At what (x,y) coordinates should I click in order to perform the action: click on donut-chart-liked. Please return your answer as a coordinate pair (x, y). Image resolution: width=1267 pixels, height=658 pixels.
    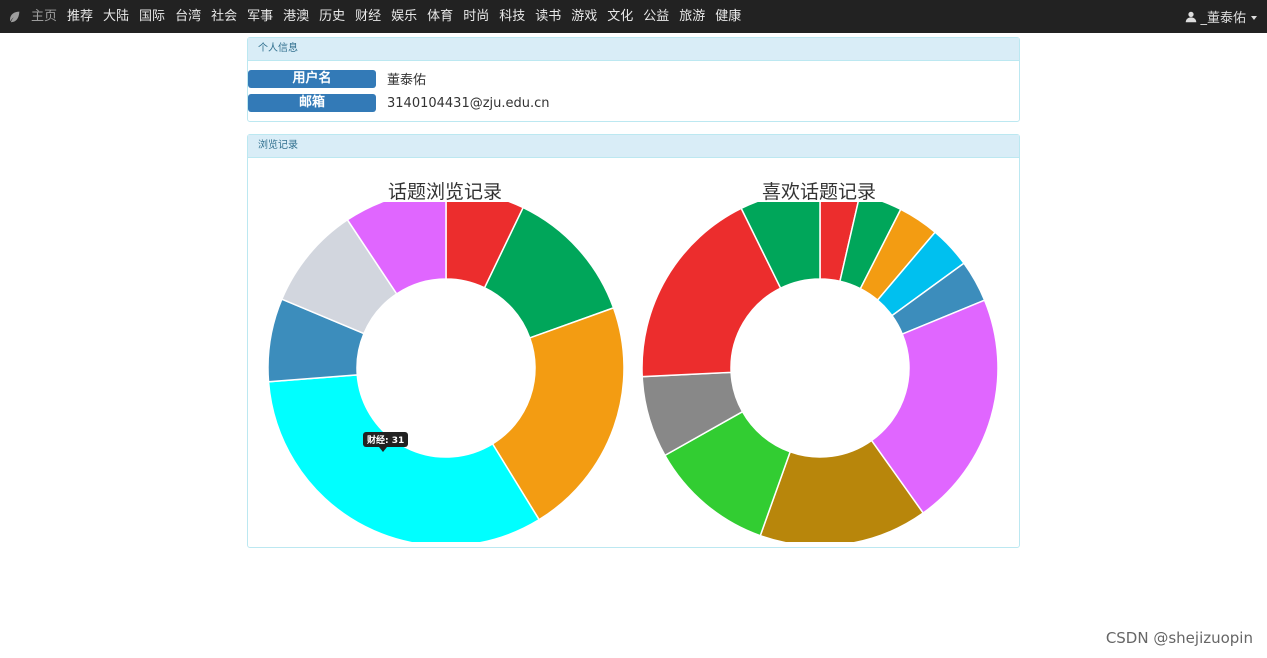
    Looking at the image, I should click on (821, 372).